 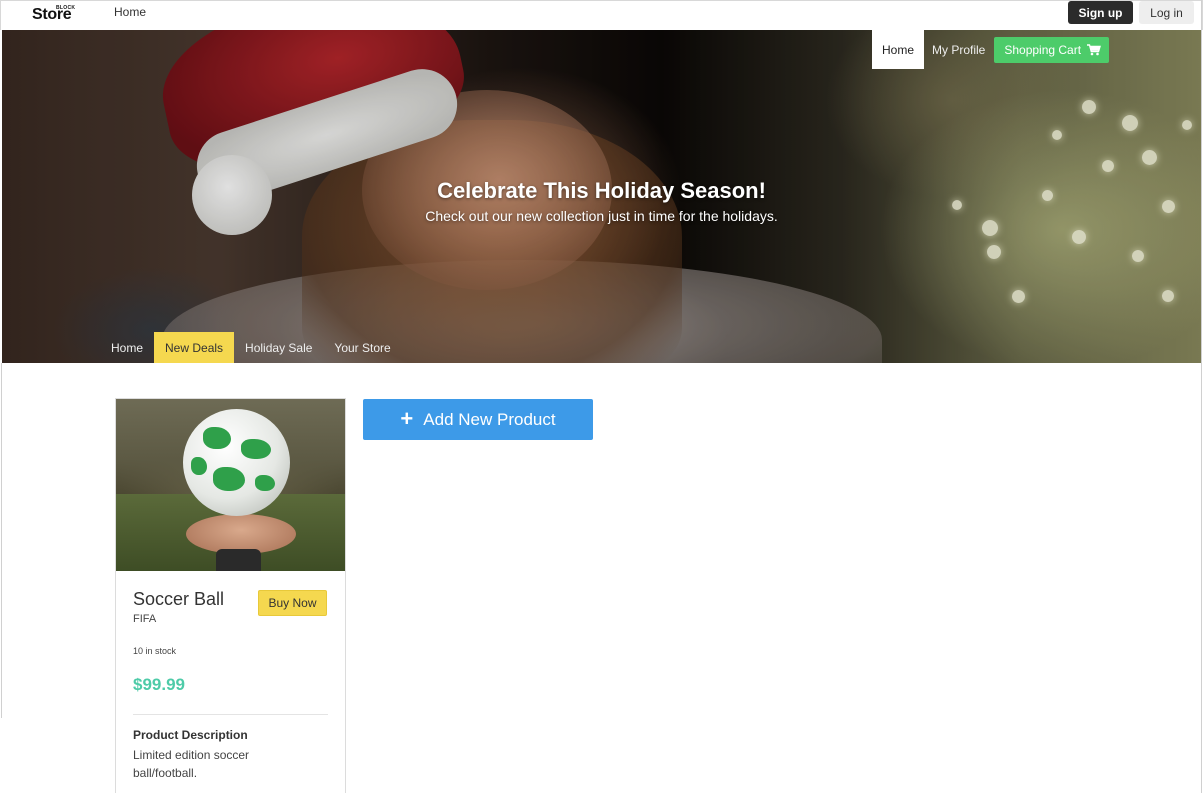 What do you see at coordinates (1166, 12) in the screenshot?
I see `log-in-button: Log in` at bounding box center [1166, 12].